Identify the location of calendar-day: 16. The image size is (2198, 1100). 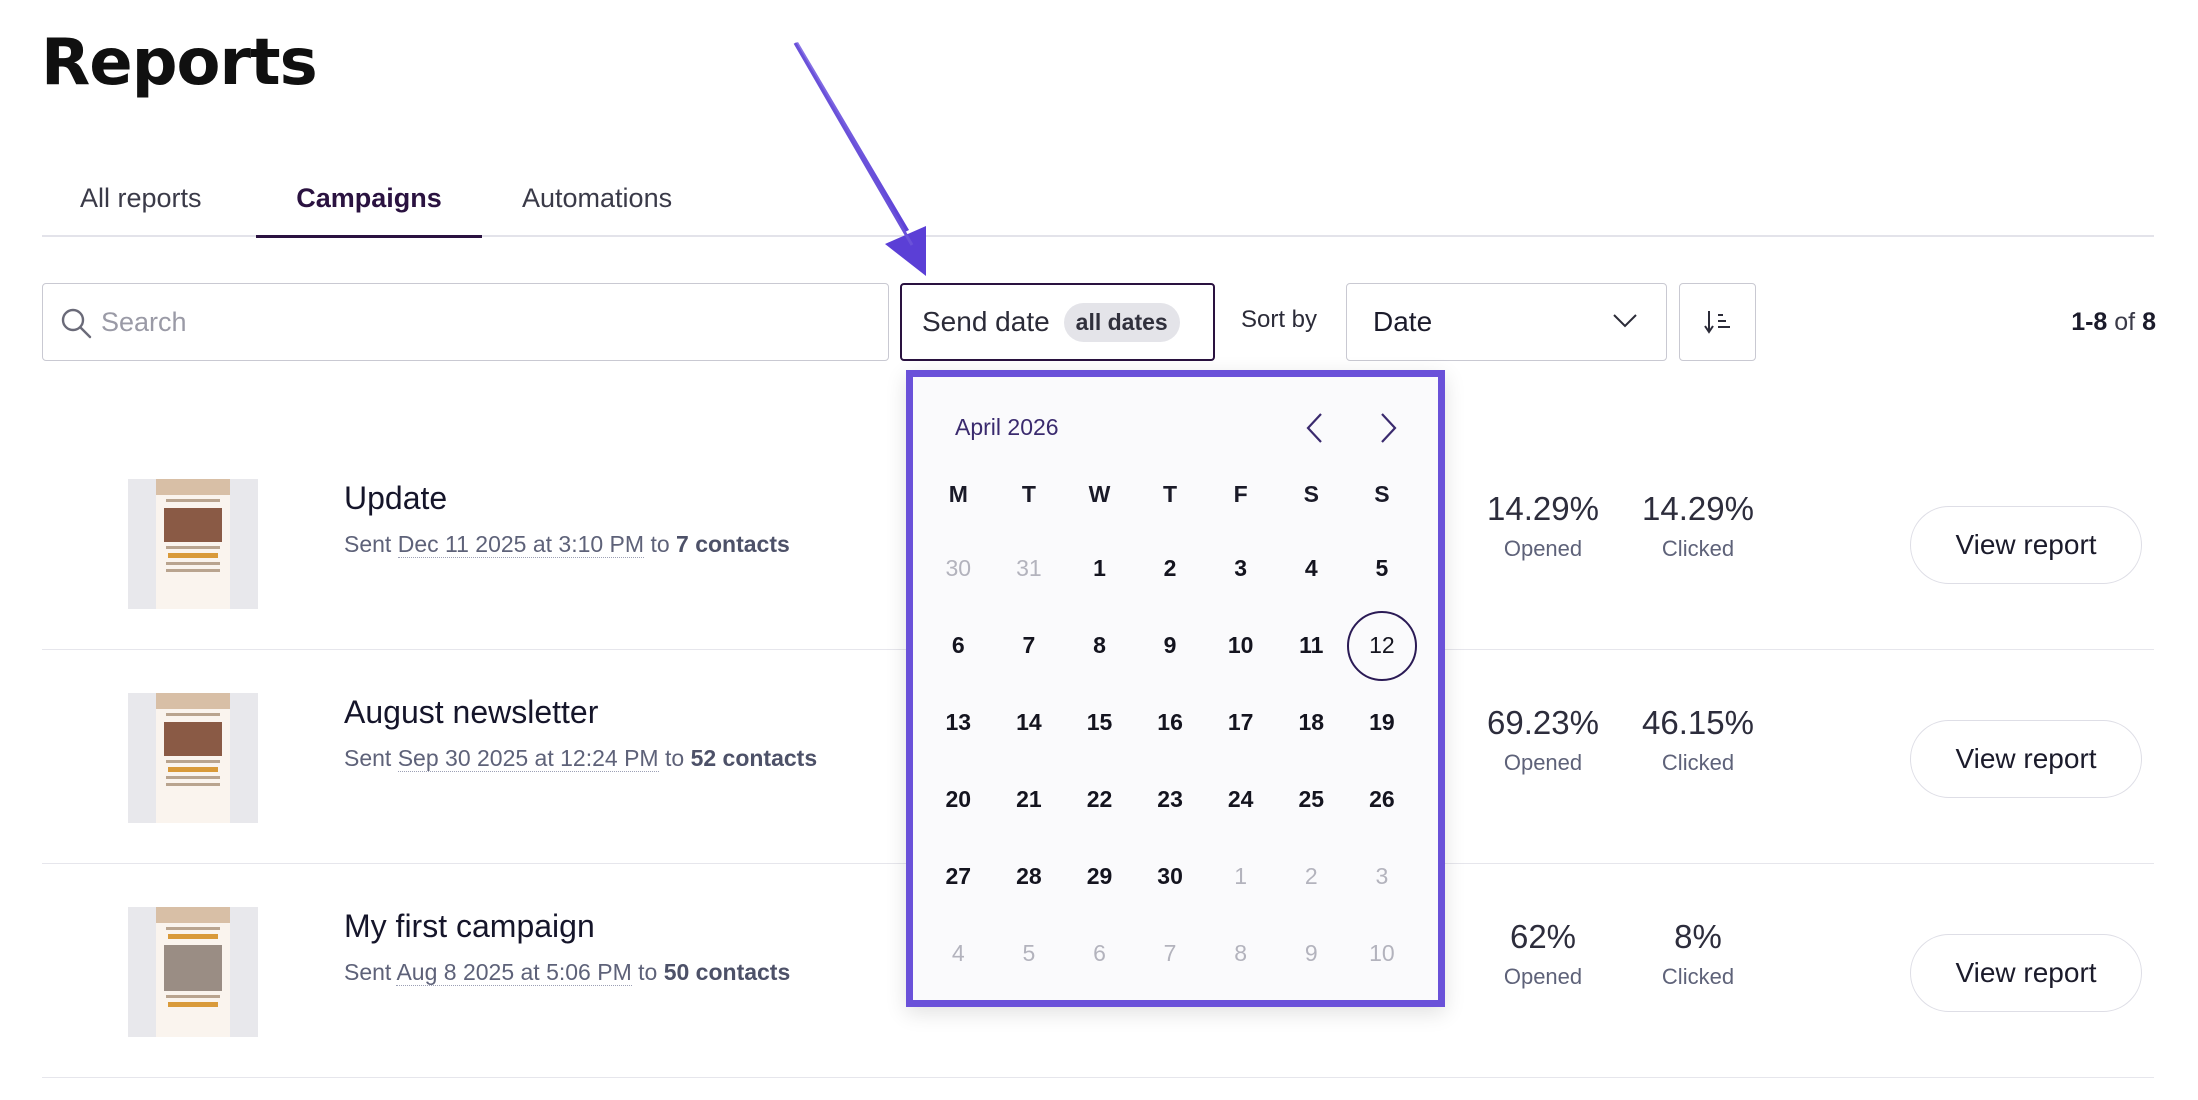
(1170, 723).